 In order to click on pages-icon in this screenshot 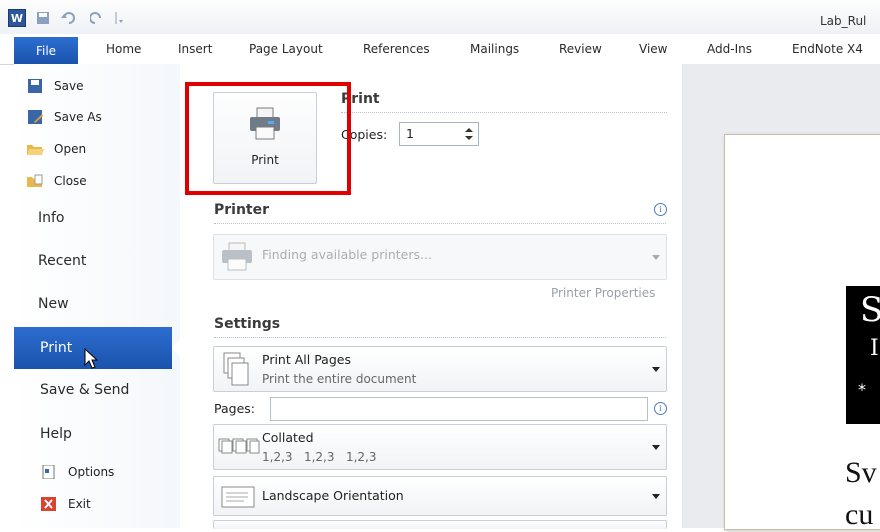, I will do `click(236, 369)`.